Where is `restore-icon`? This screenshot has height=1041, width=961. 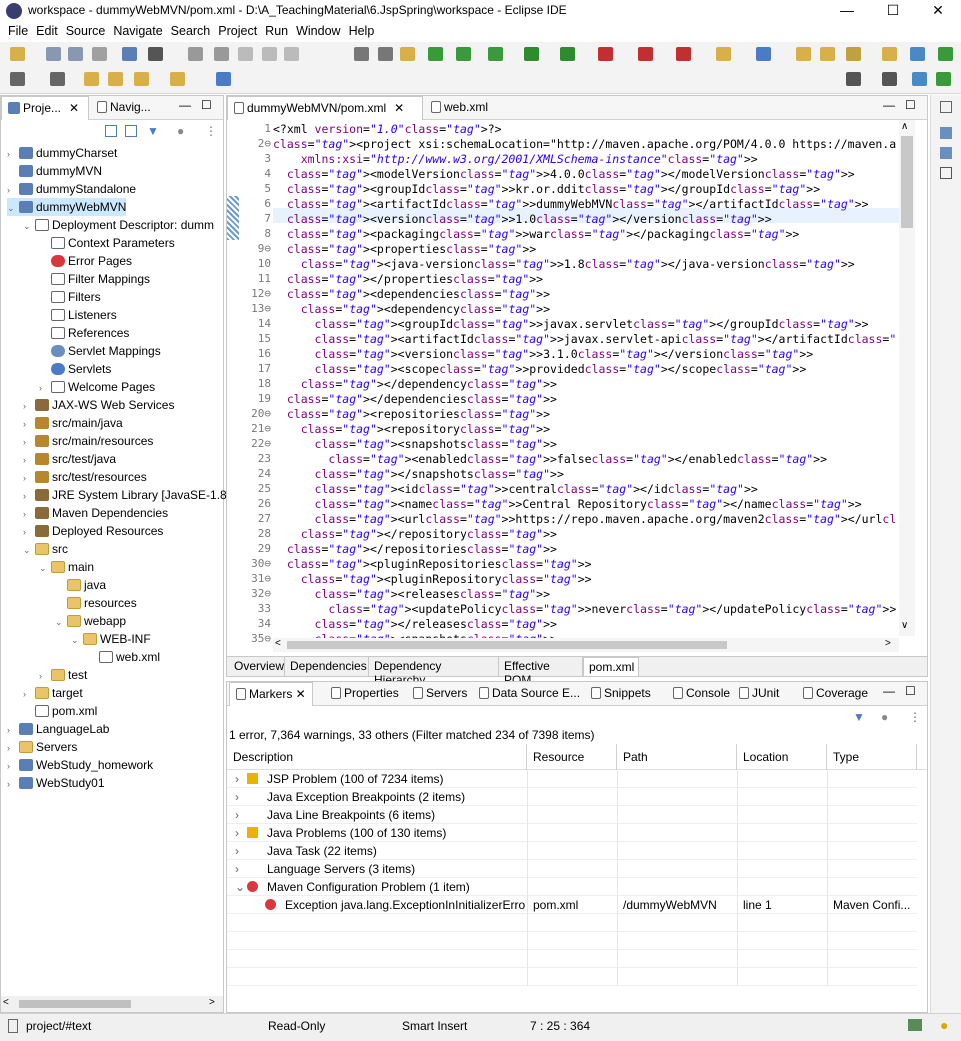
restore-icon is located at coordinates (946, 107).